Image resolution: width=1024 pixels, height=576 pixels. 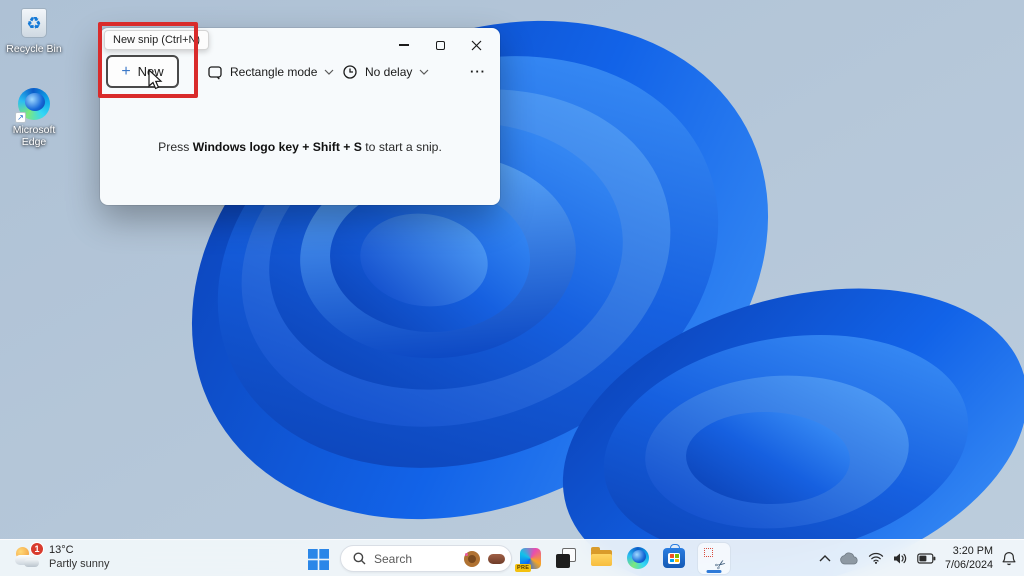 I want to click on delay-dropdown-label: No delay, so click(x=389, y=71).